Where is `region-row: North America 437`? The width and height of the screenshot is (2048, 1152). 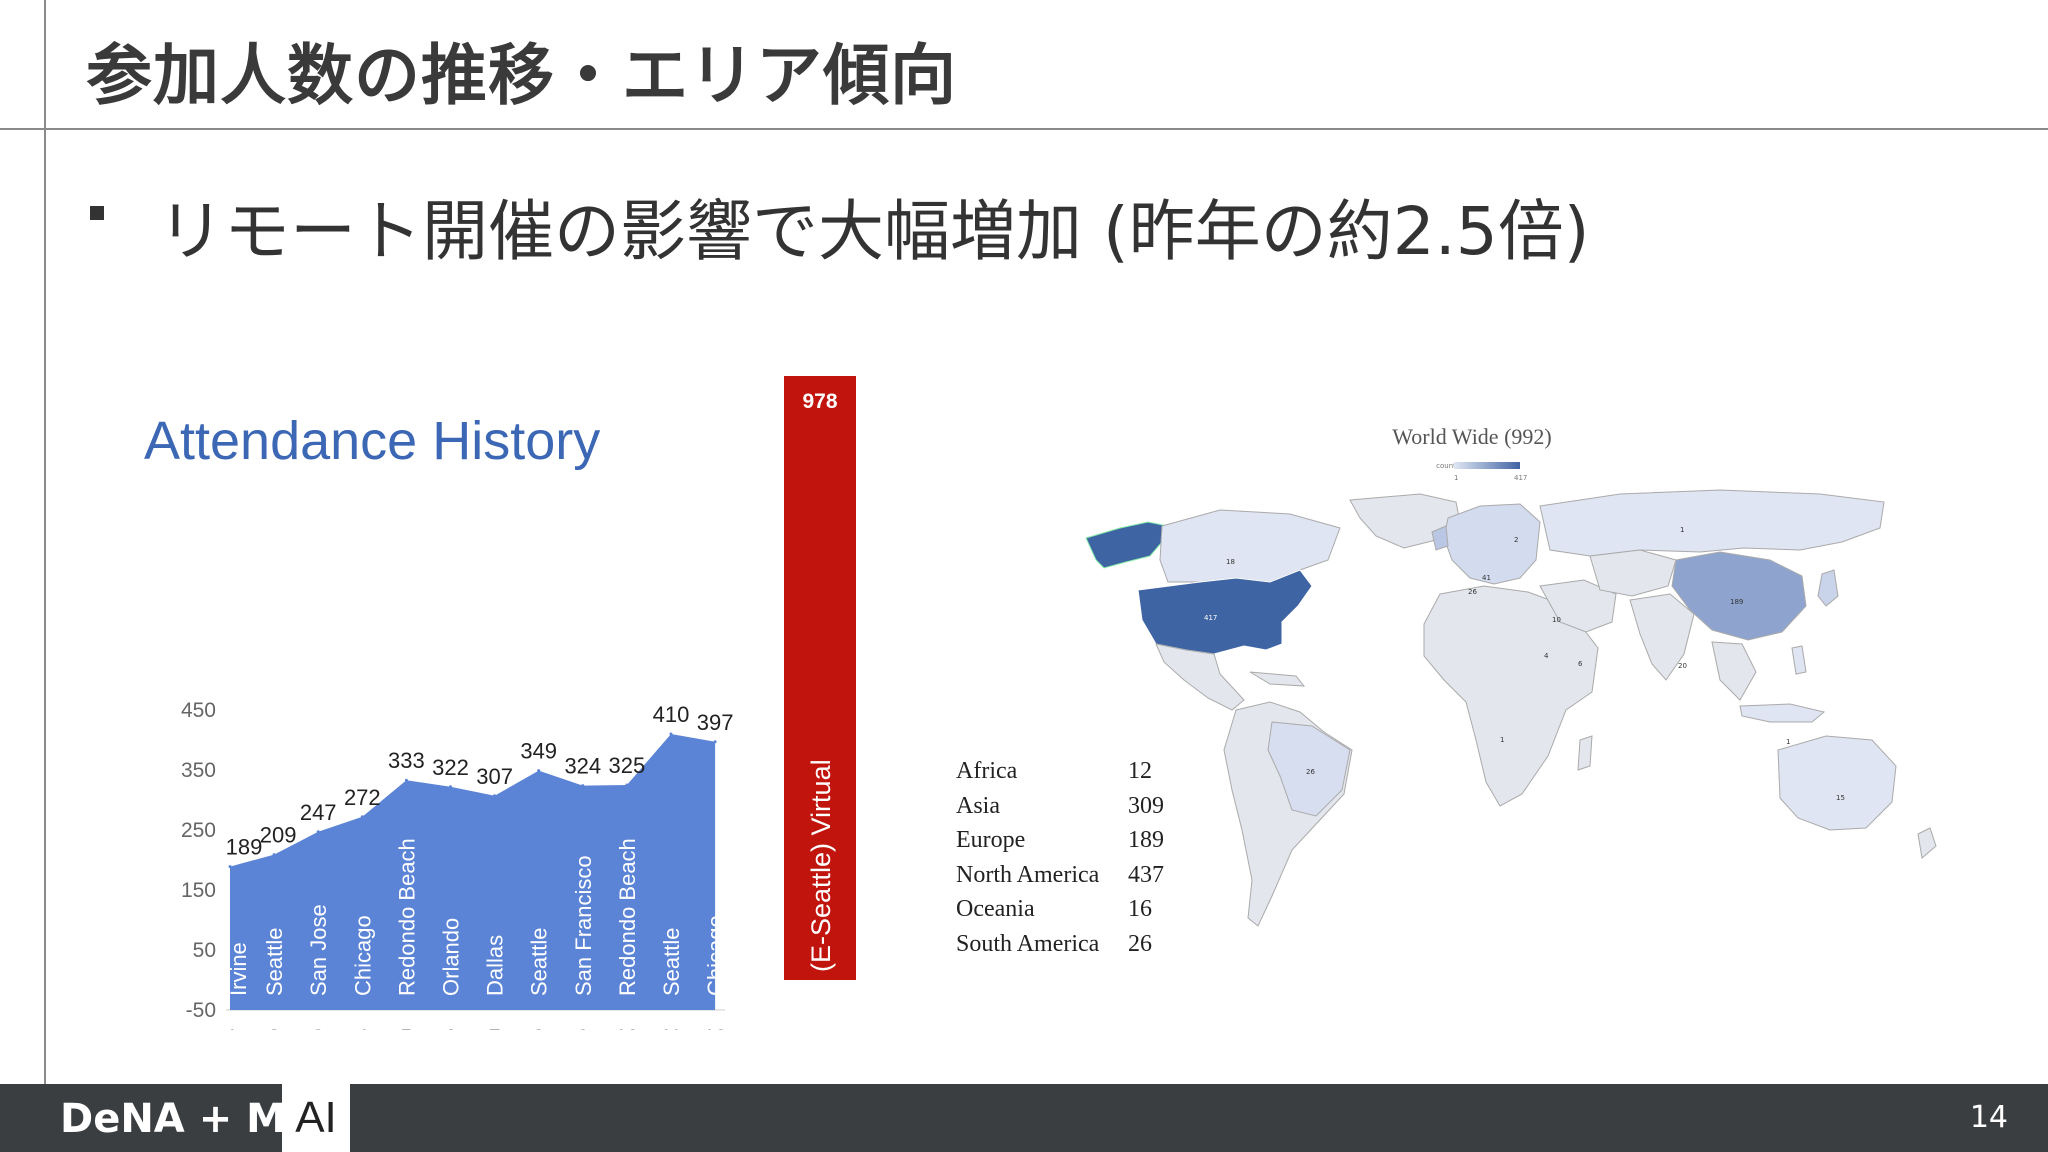 region-row: North America 437 is located at coordinates (1060, 879).